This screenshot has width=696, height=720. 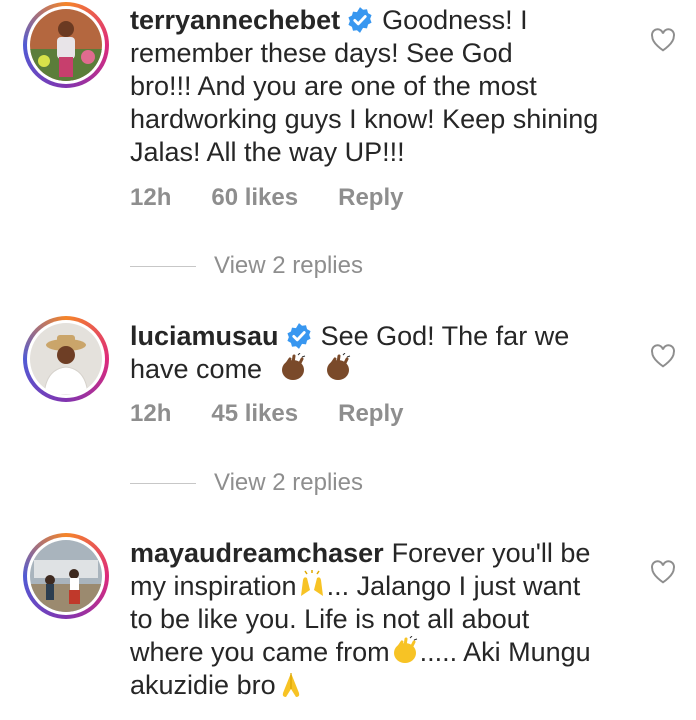 What do you see at coordinates (445, 336) in the screenshot?
I see `comment-line: See God! The far we` at bounding box center [445, 336].